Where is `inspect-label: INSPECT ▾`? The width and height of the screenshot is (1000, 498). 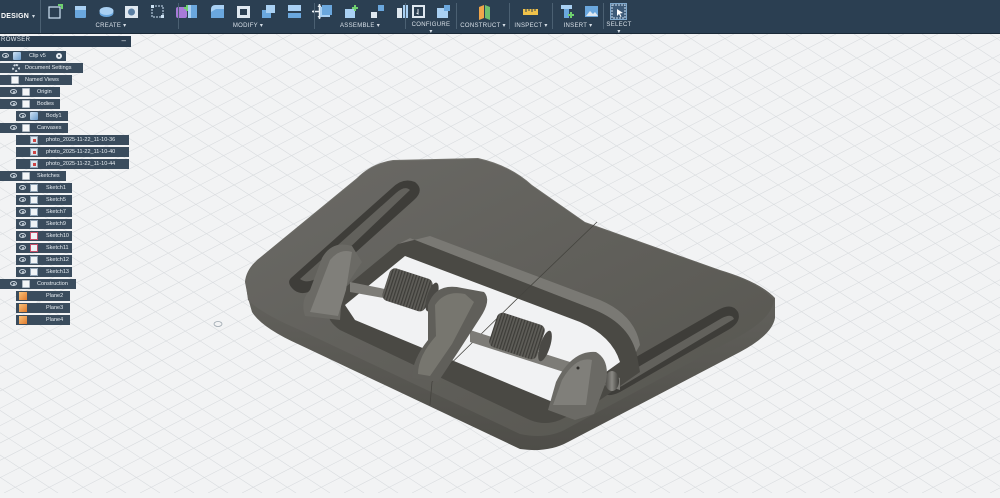 inspect-label: INSPECT ▾ is located at coordinates (531, 25).